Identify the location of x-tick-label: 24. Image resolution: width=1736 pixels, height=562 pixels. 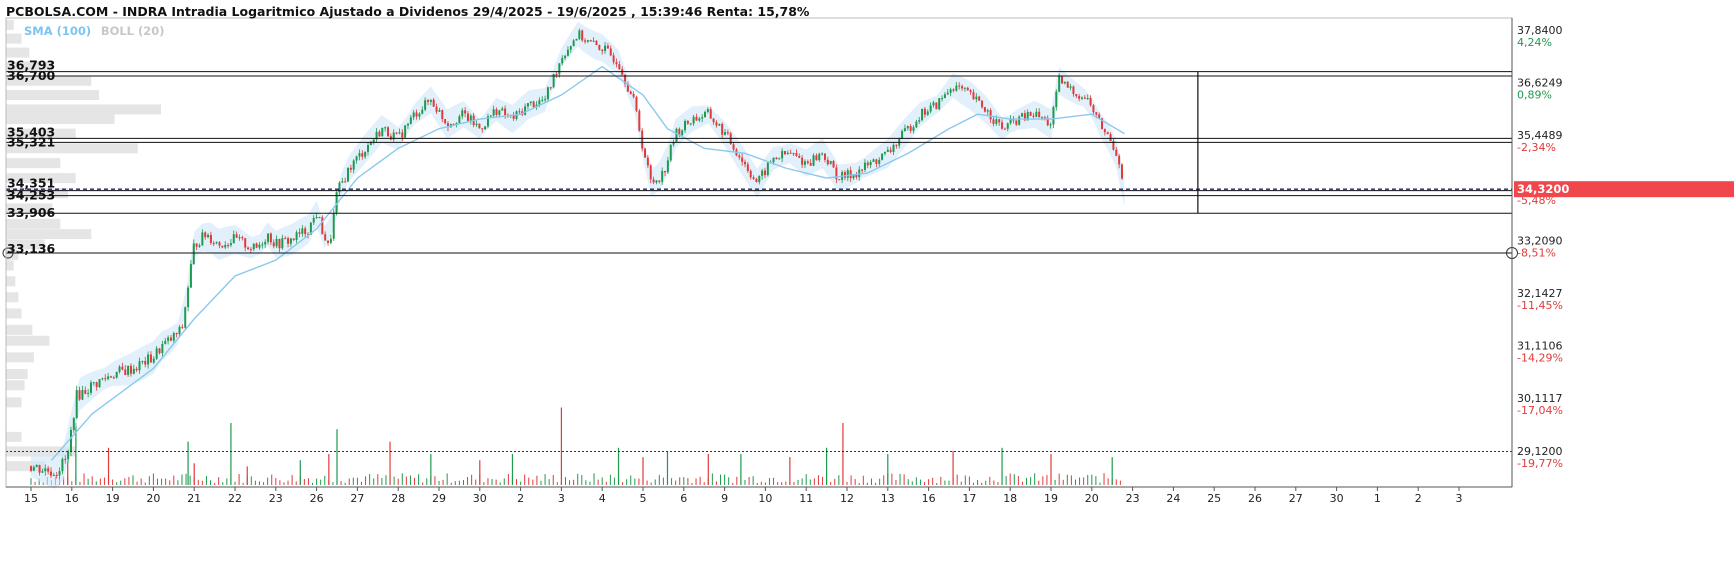
(1173, 498).